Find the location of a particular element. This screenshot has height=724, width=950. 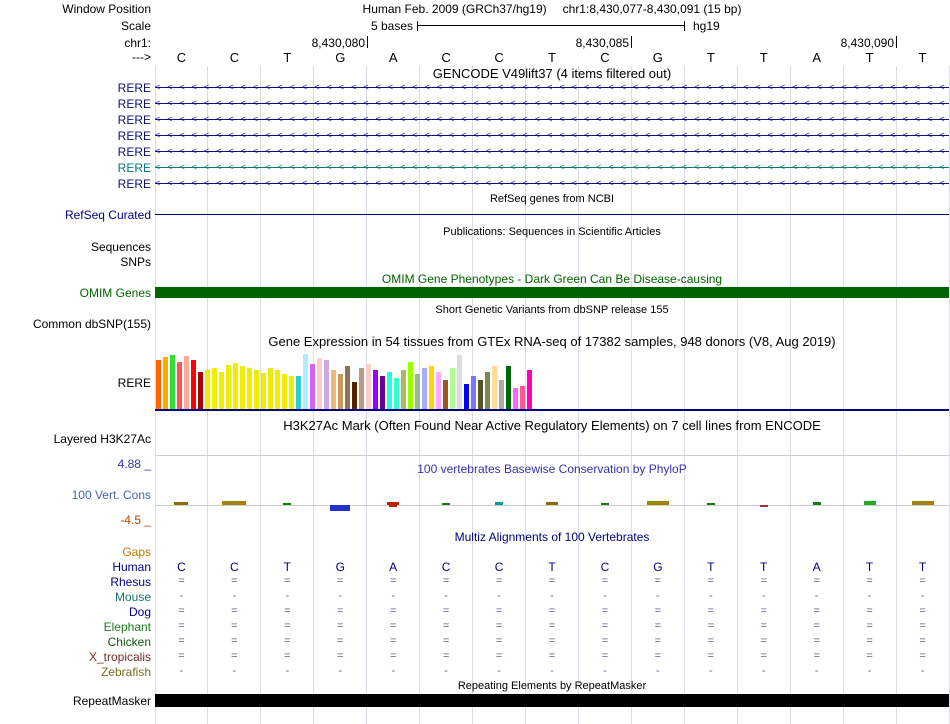

species-label: Elephant is located at coordinates (127, 627).